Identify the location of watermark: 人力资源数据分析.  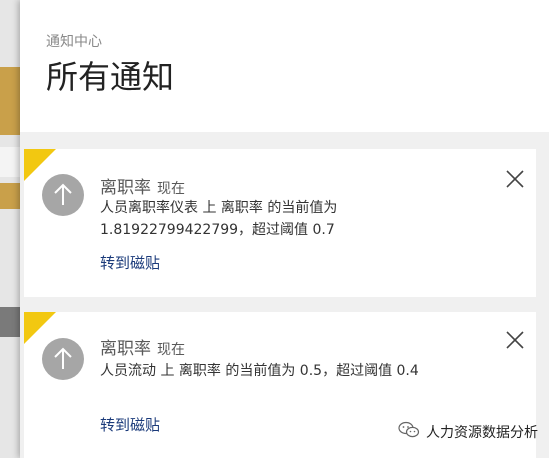
(468, 432).